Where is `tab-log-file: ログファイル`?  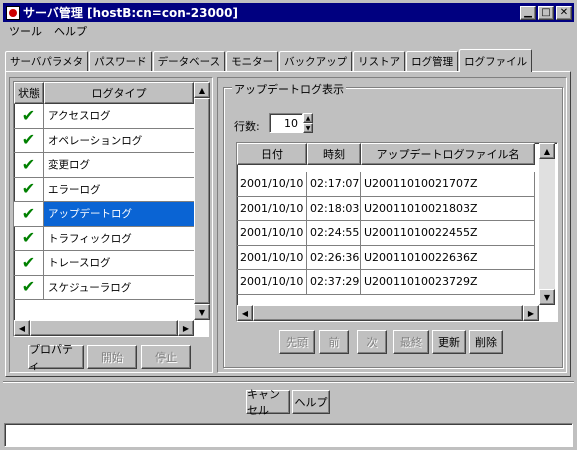 tab-log-file: ログファイル is located at coordinates (496, 60).